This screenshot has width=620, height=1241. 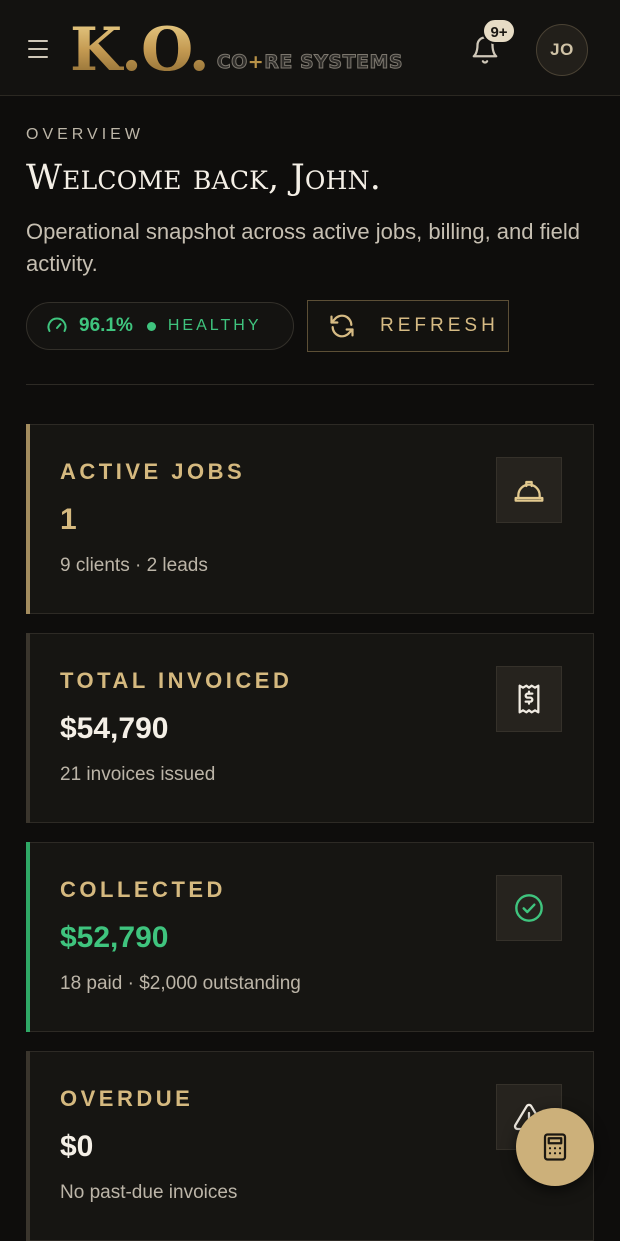 What do you see at coordinates (85, 134) in the screenshot?
I see `section-eyebrow: OVERVIEW` at bounding box center [85, 134].